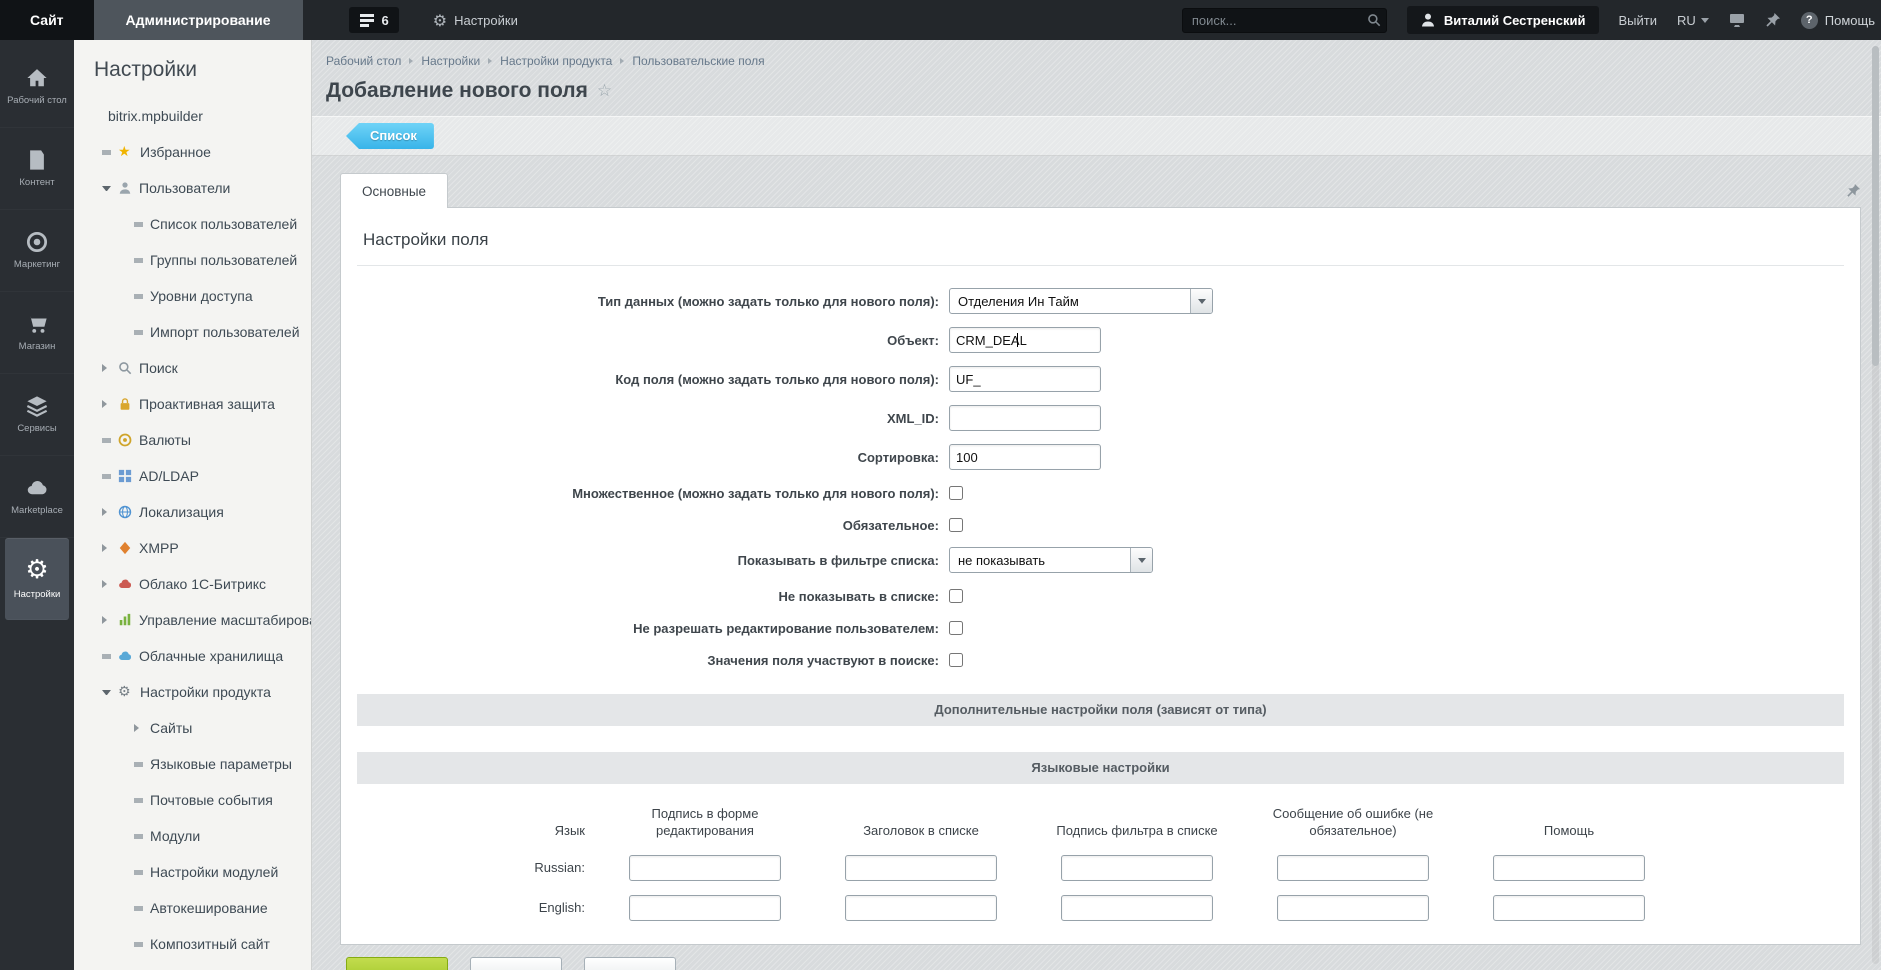  Describe the element at coordinates (956, 493) in the screenshot. I see `multiple-checkbox` at that location.